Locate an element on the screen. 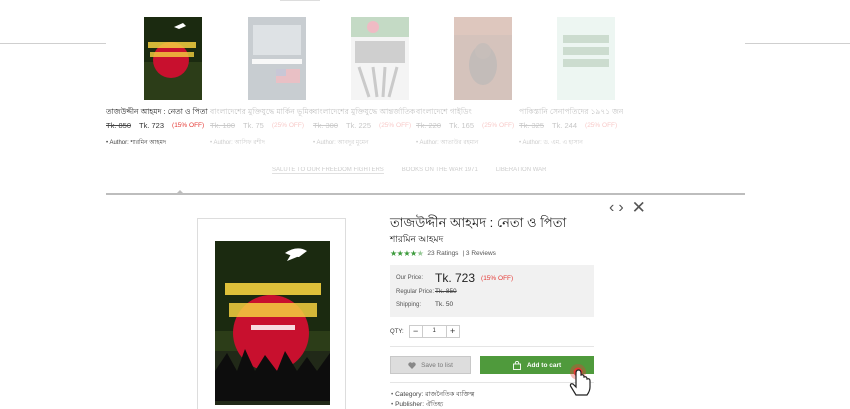 The height and width of the screenshot is (409, 850). quantity-row: QTY: − 1 + is located at coordinates (425, 331).